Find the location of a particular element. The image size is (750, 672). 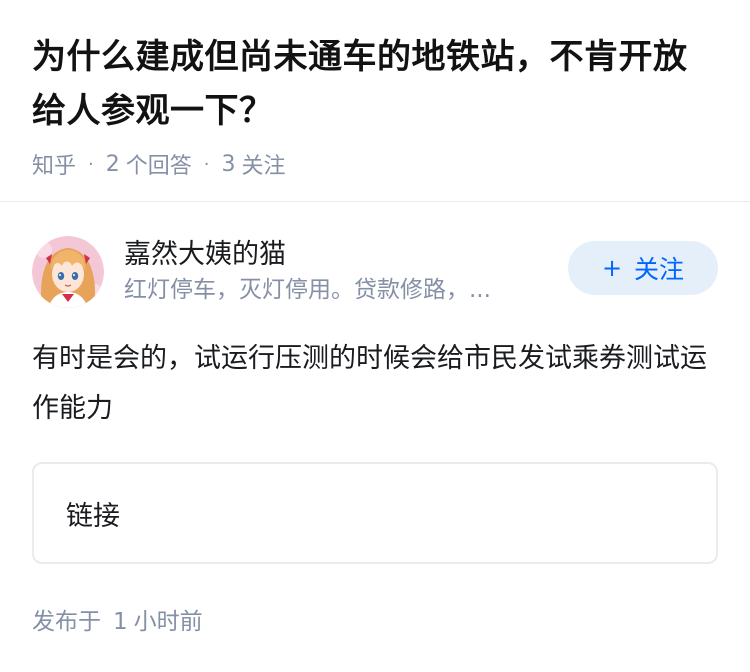

follower-count-label: 关注 is located at coordinates (264, 164).